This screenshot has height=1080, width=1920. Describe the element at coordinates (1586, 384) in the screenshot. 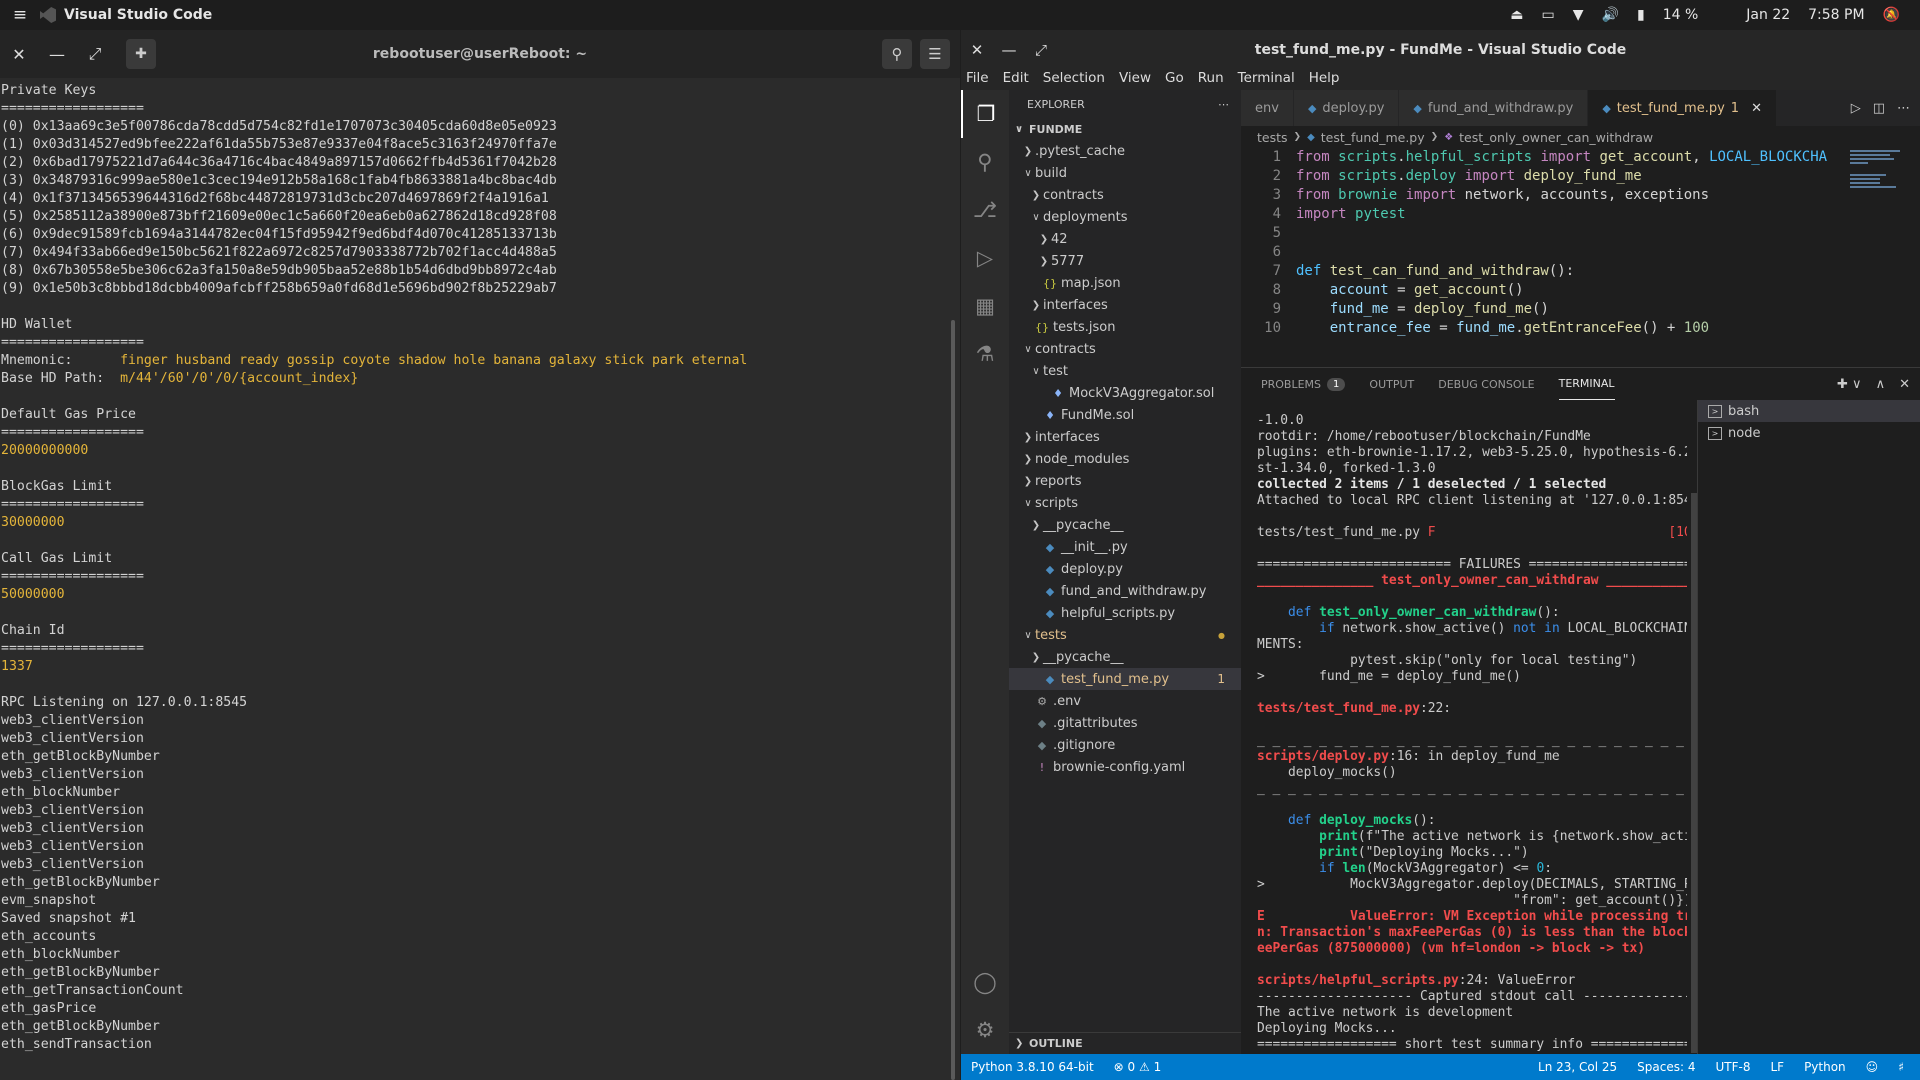

I see `panel-tab-terminal: TERMINAL` at that location.